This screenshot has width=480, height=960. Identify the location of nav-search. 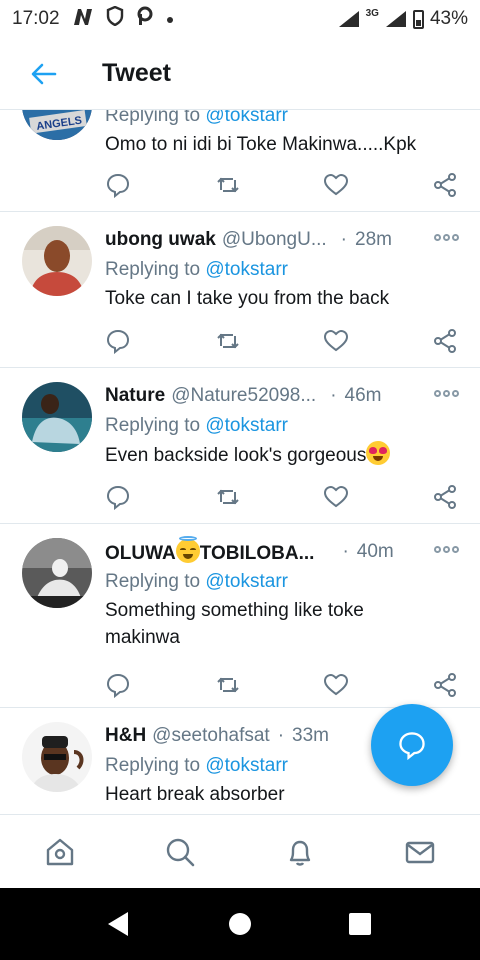
(180, 852).